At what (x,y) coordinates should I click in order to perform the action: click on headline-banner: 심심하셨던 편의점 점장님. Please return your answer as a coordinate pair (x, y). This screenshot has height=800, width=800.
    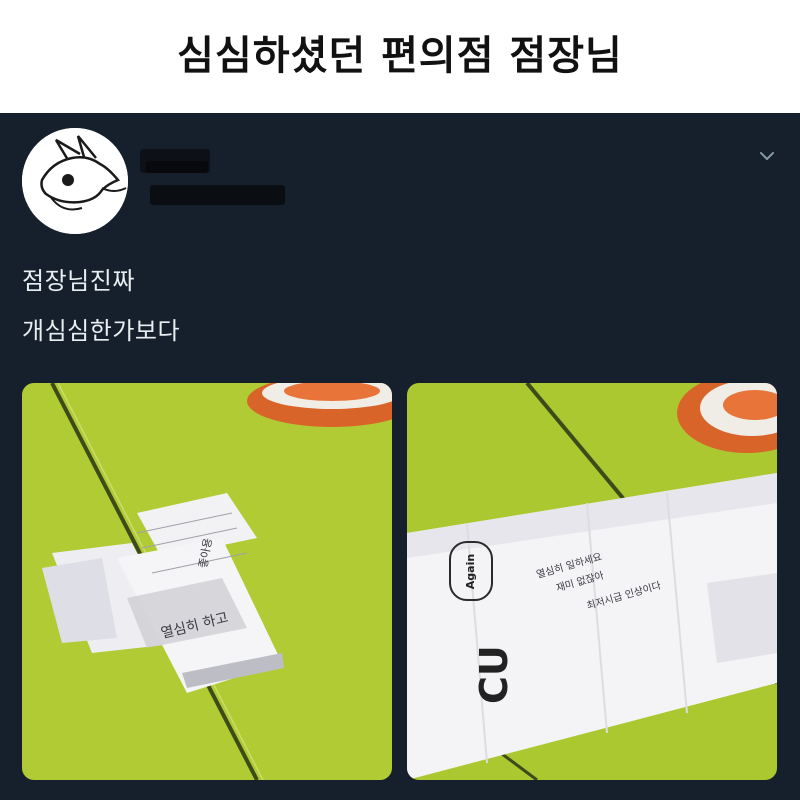
    Looking at the image, I should click on (400, 56).